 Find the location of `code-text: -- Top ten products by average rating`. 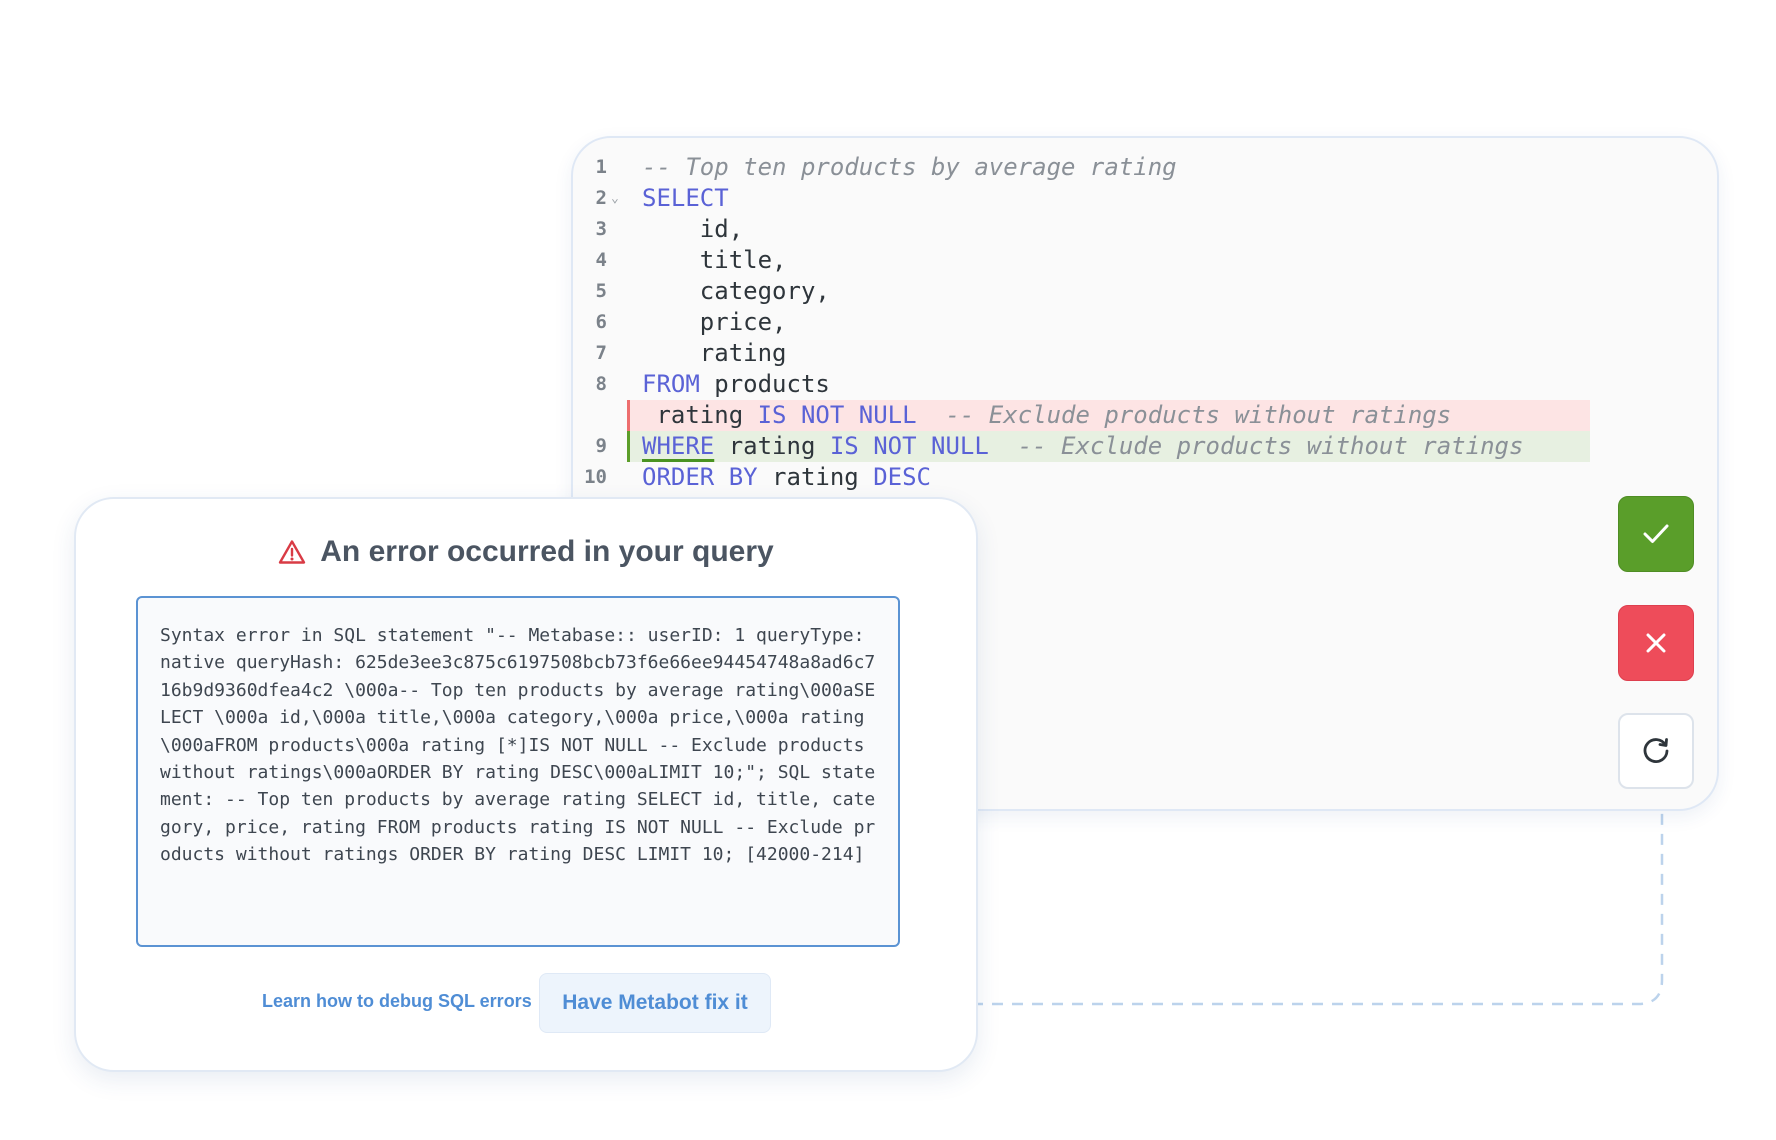

code-text: -- Top ten products by average rating is located at coordinates (909, 167).